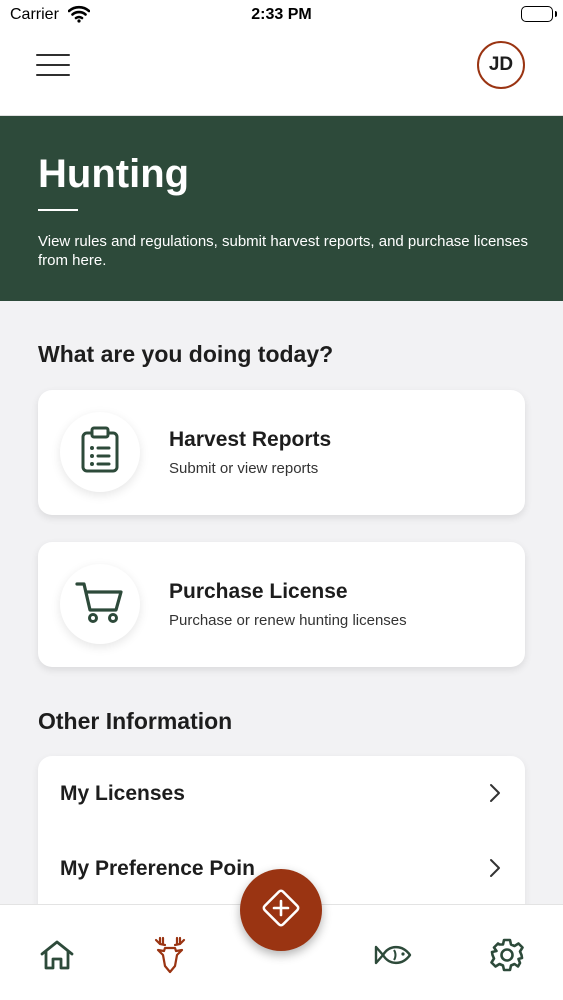  Describe the element at coordinates (57, 955) in the screenshot. I see `home-icon` at that location.